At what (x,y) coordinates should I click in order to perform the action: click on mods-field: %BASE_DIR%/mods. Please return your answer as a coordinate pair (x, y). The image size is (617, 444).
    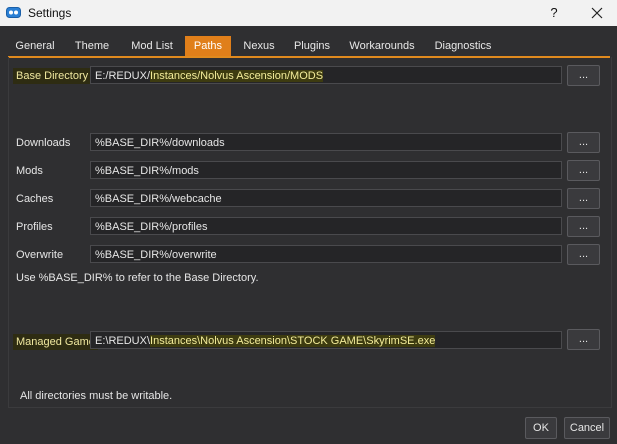
    Looking at the image, I should click on (326, 170).